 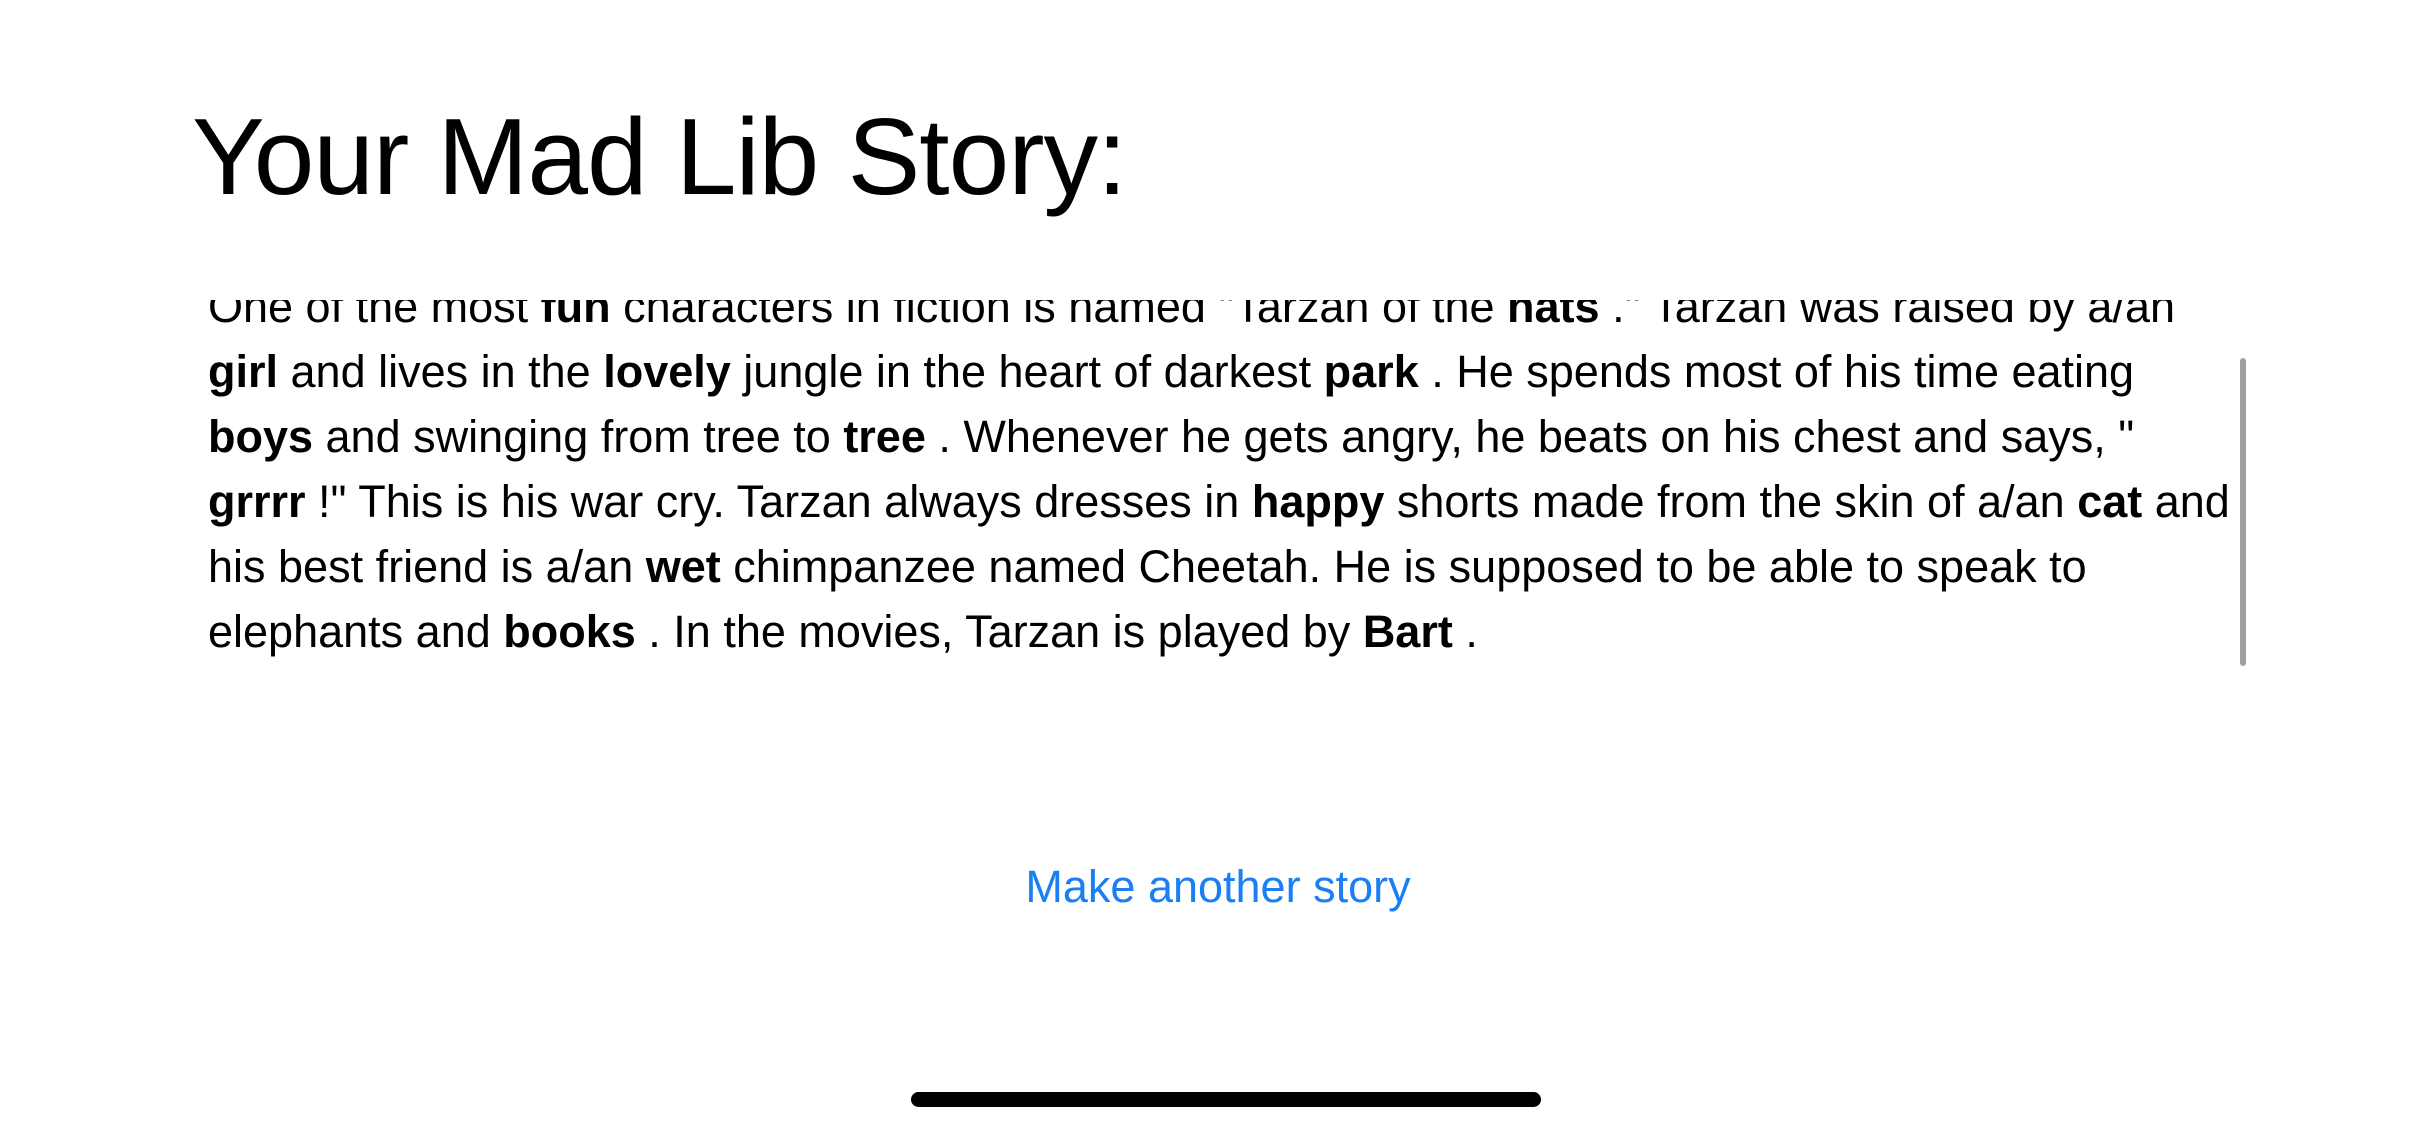 What do you see at coordinates (374, 316) in the screenshot?
I see `story-segment: One of the most` at bounding box center [374, 316].